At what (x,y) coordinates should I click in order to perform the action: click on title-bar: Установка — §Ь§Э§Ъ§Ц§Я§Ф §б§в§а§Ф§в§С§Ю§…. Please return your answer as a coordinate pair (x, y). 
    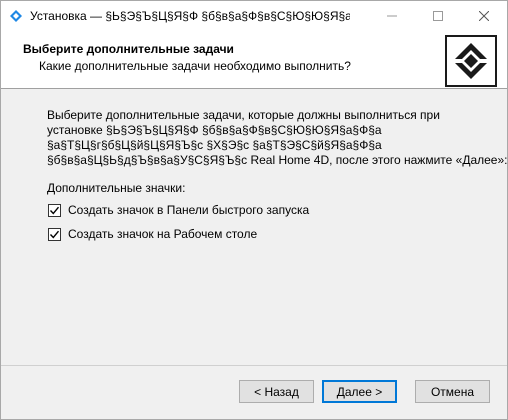
    Looking at the image, I should click on (254, 16).